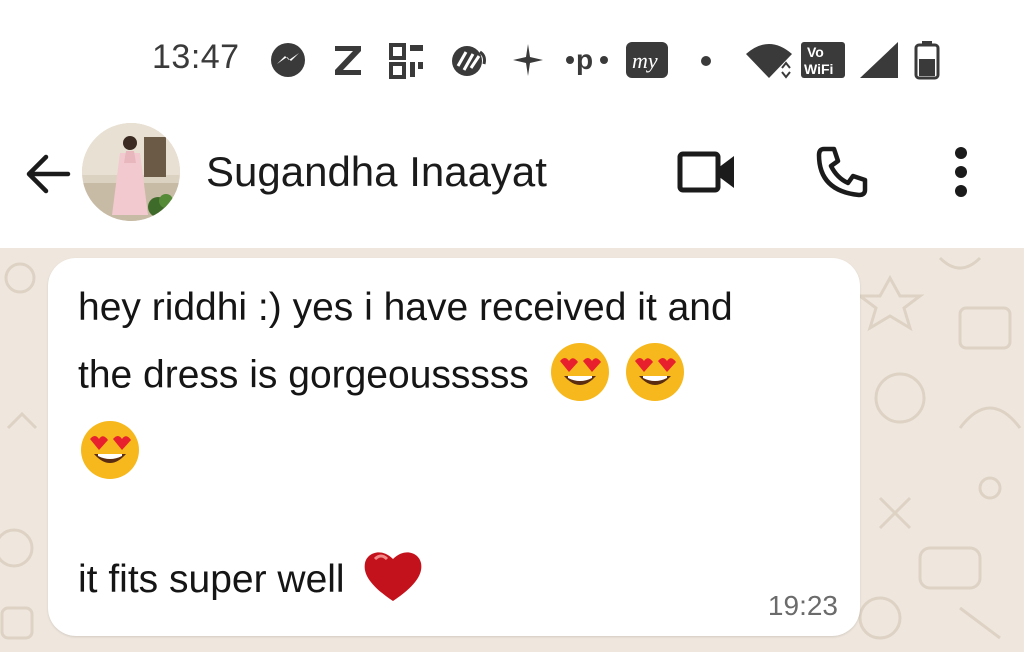 This screenshot has height=652, width=1024. I want to click on paytm-dot-icon: p, so click(587, 59).